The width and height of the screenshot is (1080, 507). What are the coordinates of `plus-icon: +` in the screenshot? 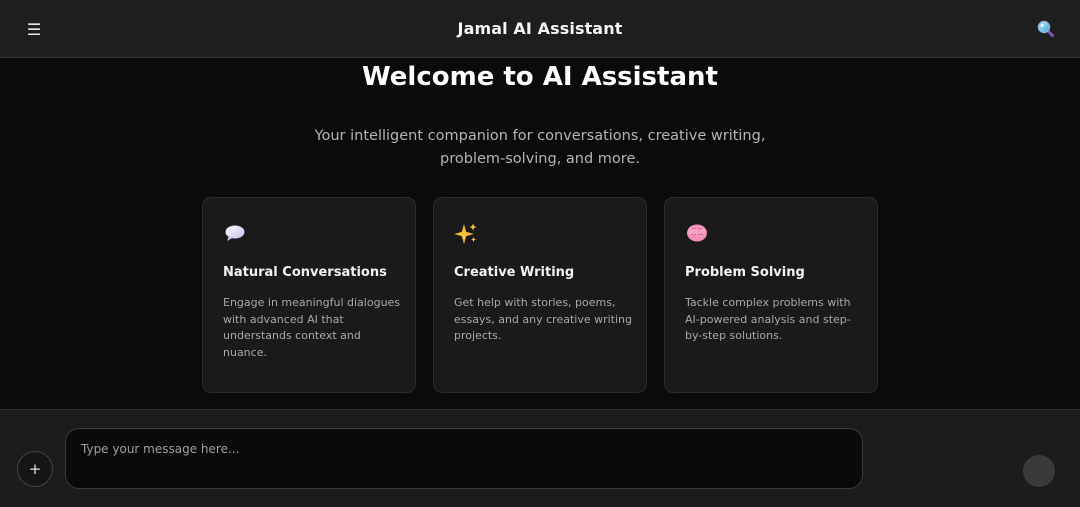 It's located at (35, 469).